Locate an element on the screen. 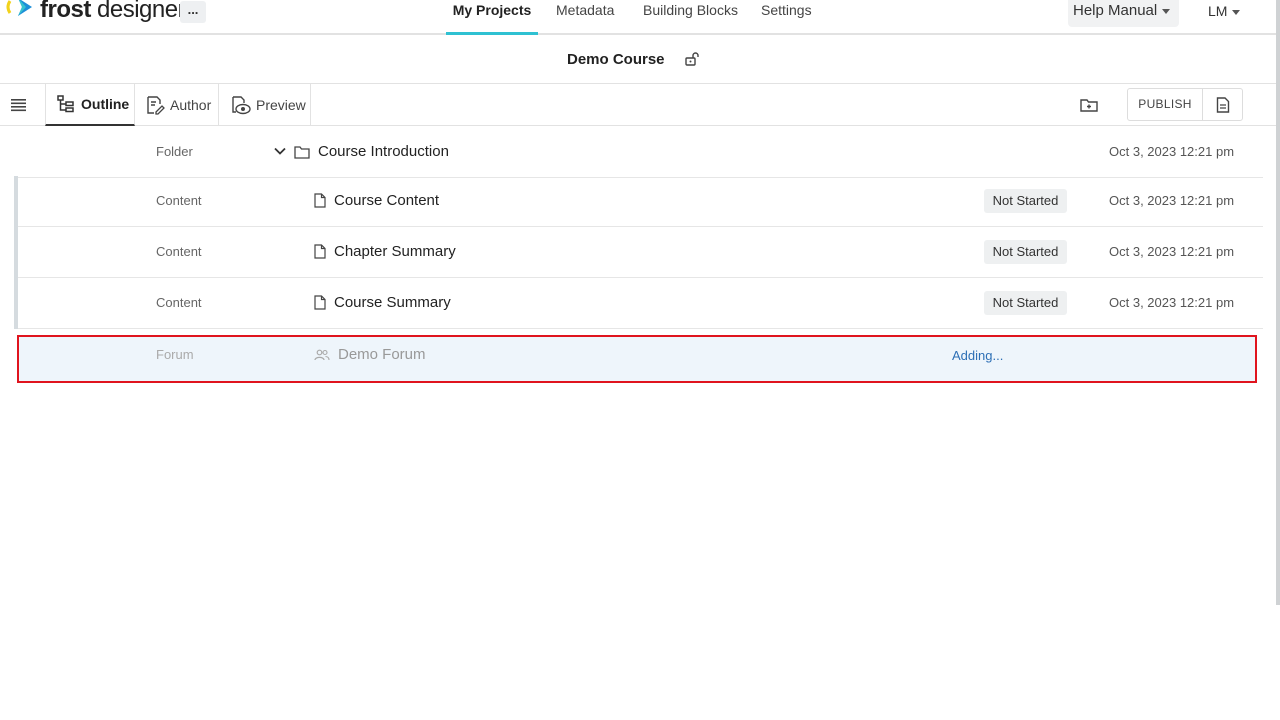 The height and width of the screenshot is (720, 1280). course-title-bar: Demo Course is located at coordinates (638, 60).